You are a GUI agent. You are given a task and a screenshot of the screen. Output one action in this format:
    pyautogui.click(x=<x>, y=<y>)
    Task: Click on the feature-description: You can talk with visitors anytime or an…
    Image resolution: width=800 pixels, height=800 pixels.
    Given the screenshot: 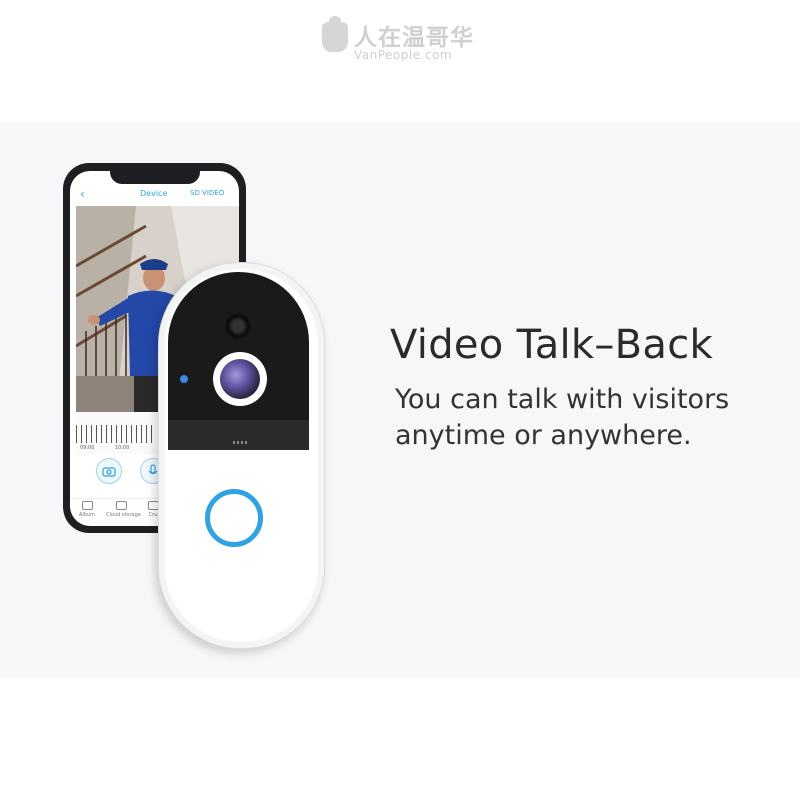 What is the action you would take?
    pyautogui.click(x=595, y=418)
    